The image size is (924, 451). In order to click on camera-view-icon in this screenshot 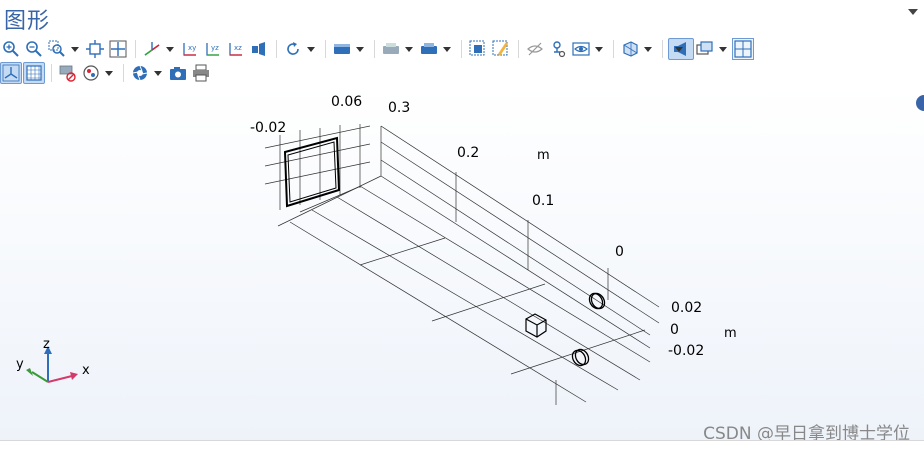, I will do `click(259, 49)`.